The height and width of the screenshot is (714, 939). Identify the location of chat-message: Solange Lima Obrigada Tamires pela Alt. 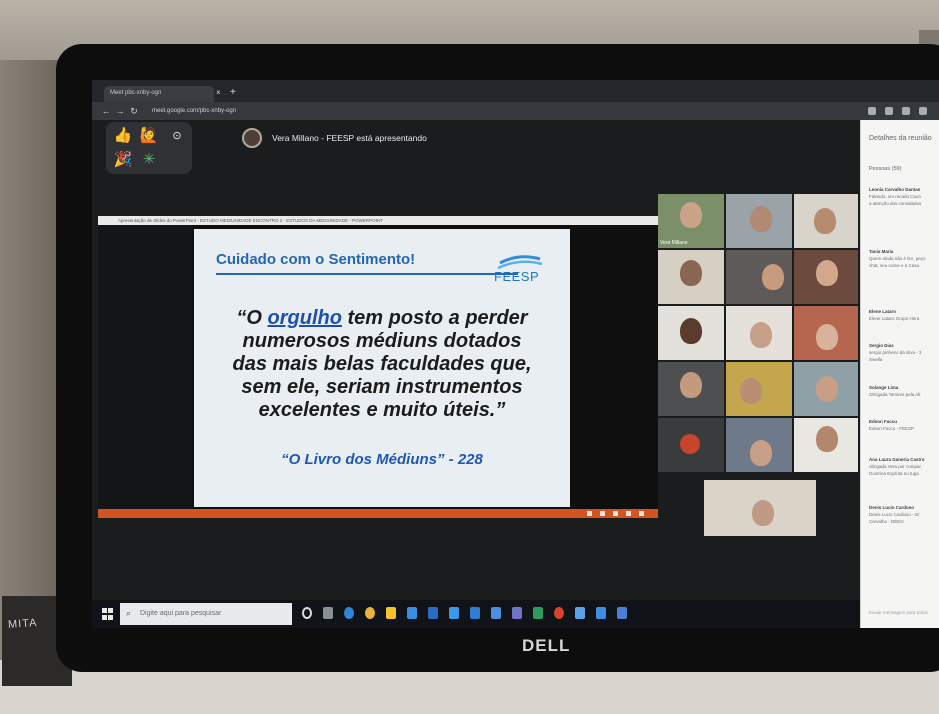
(904, 391).